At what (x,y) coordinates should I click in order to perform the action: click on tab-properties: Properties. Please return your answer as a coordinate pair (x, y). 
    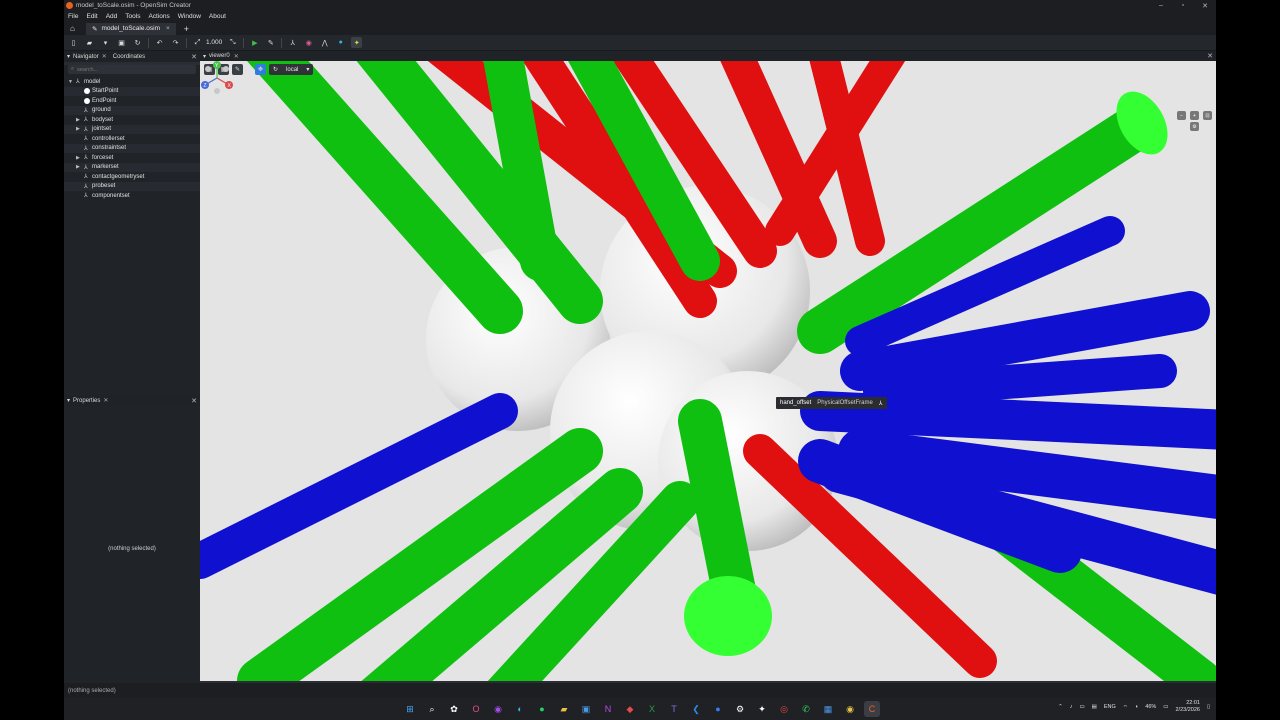
    Looking at the image, I should click on (86, 401).